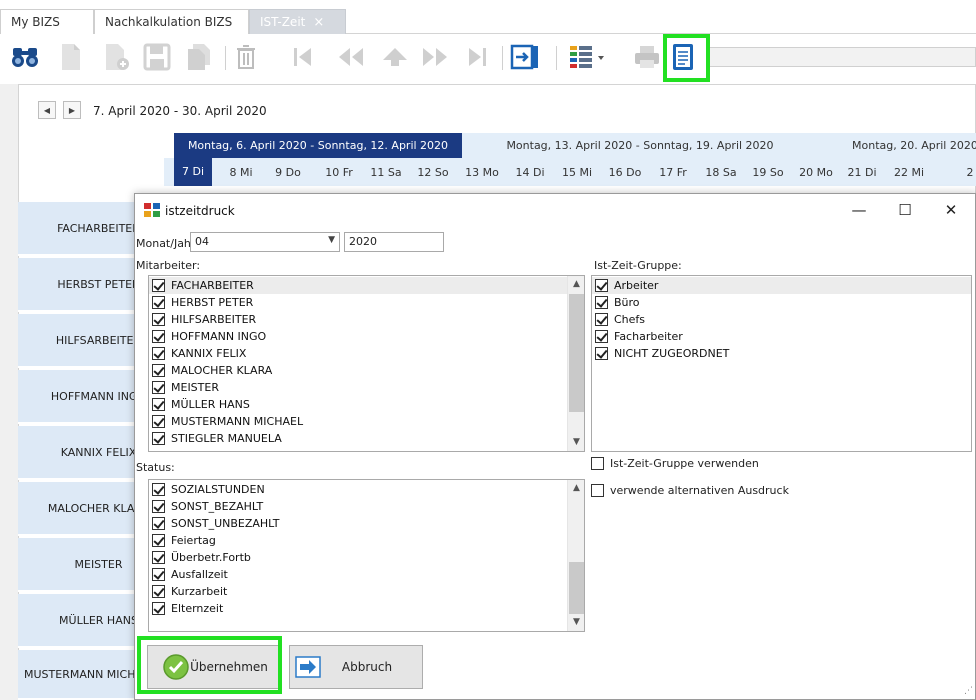 This screenshot has width=976, height=700. Describe the element at coordinates (433, 175) in the screenshot. I see `day-header: 12 So` at that location.